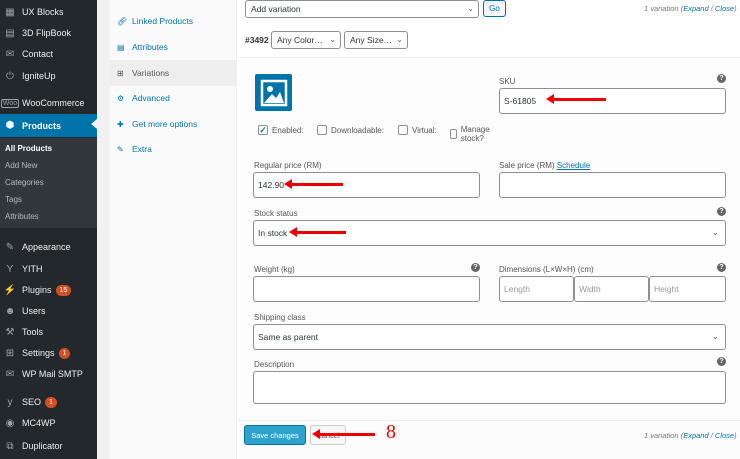 The image size is (740, 459). I want to click on save-changes-button: Save changes, so click(275, 435).